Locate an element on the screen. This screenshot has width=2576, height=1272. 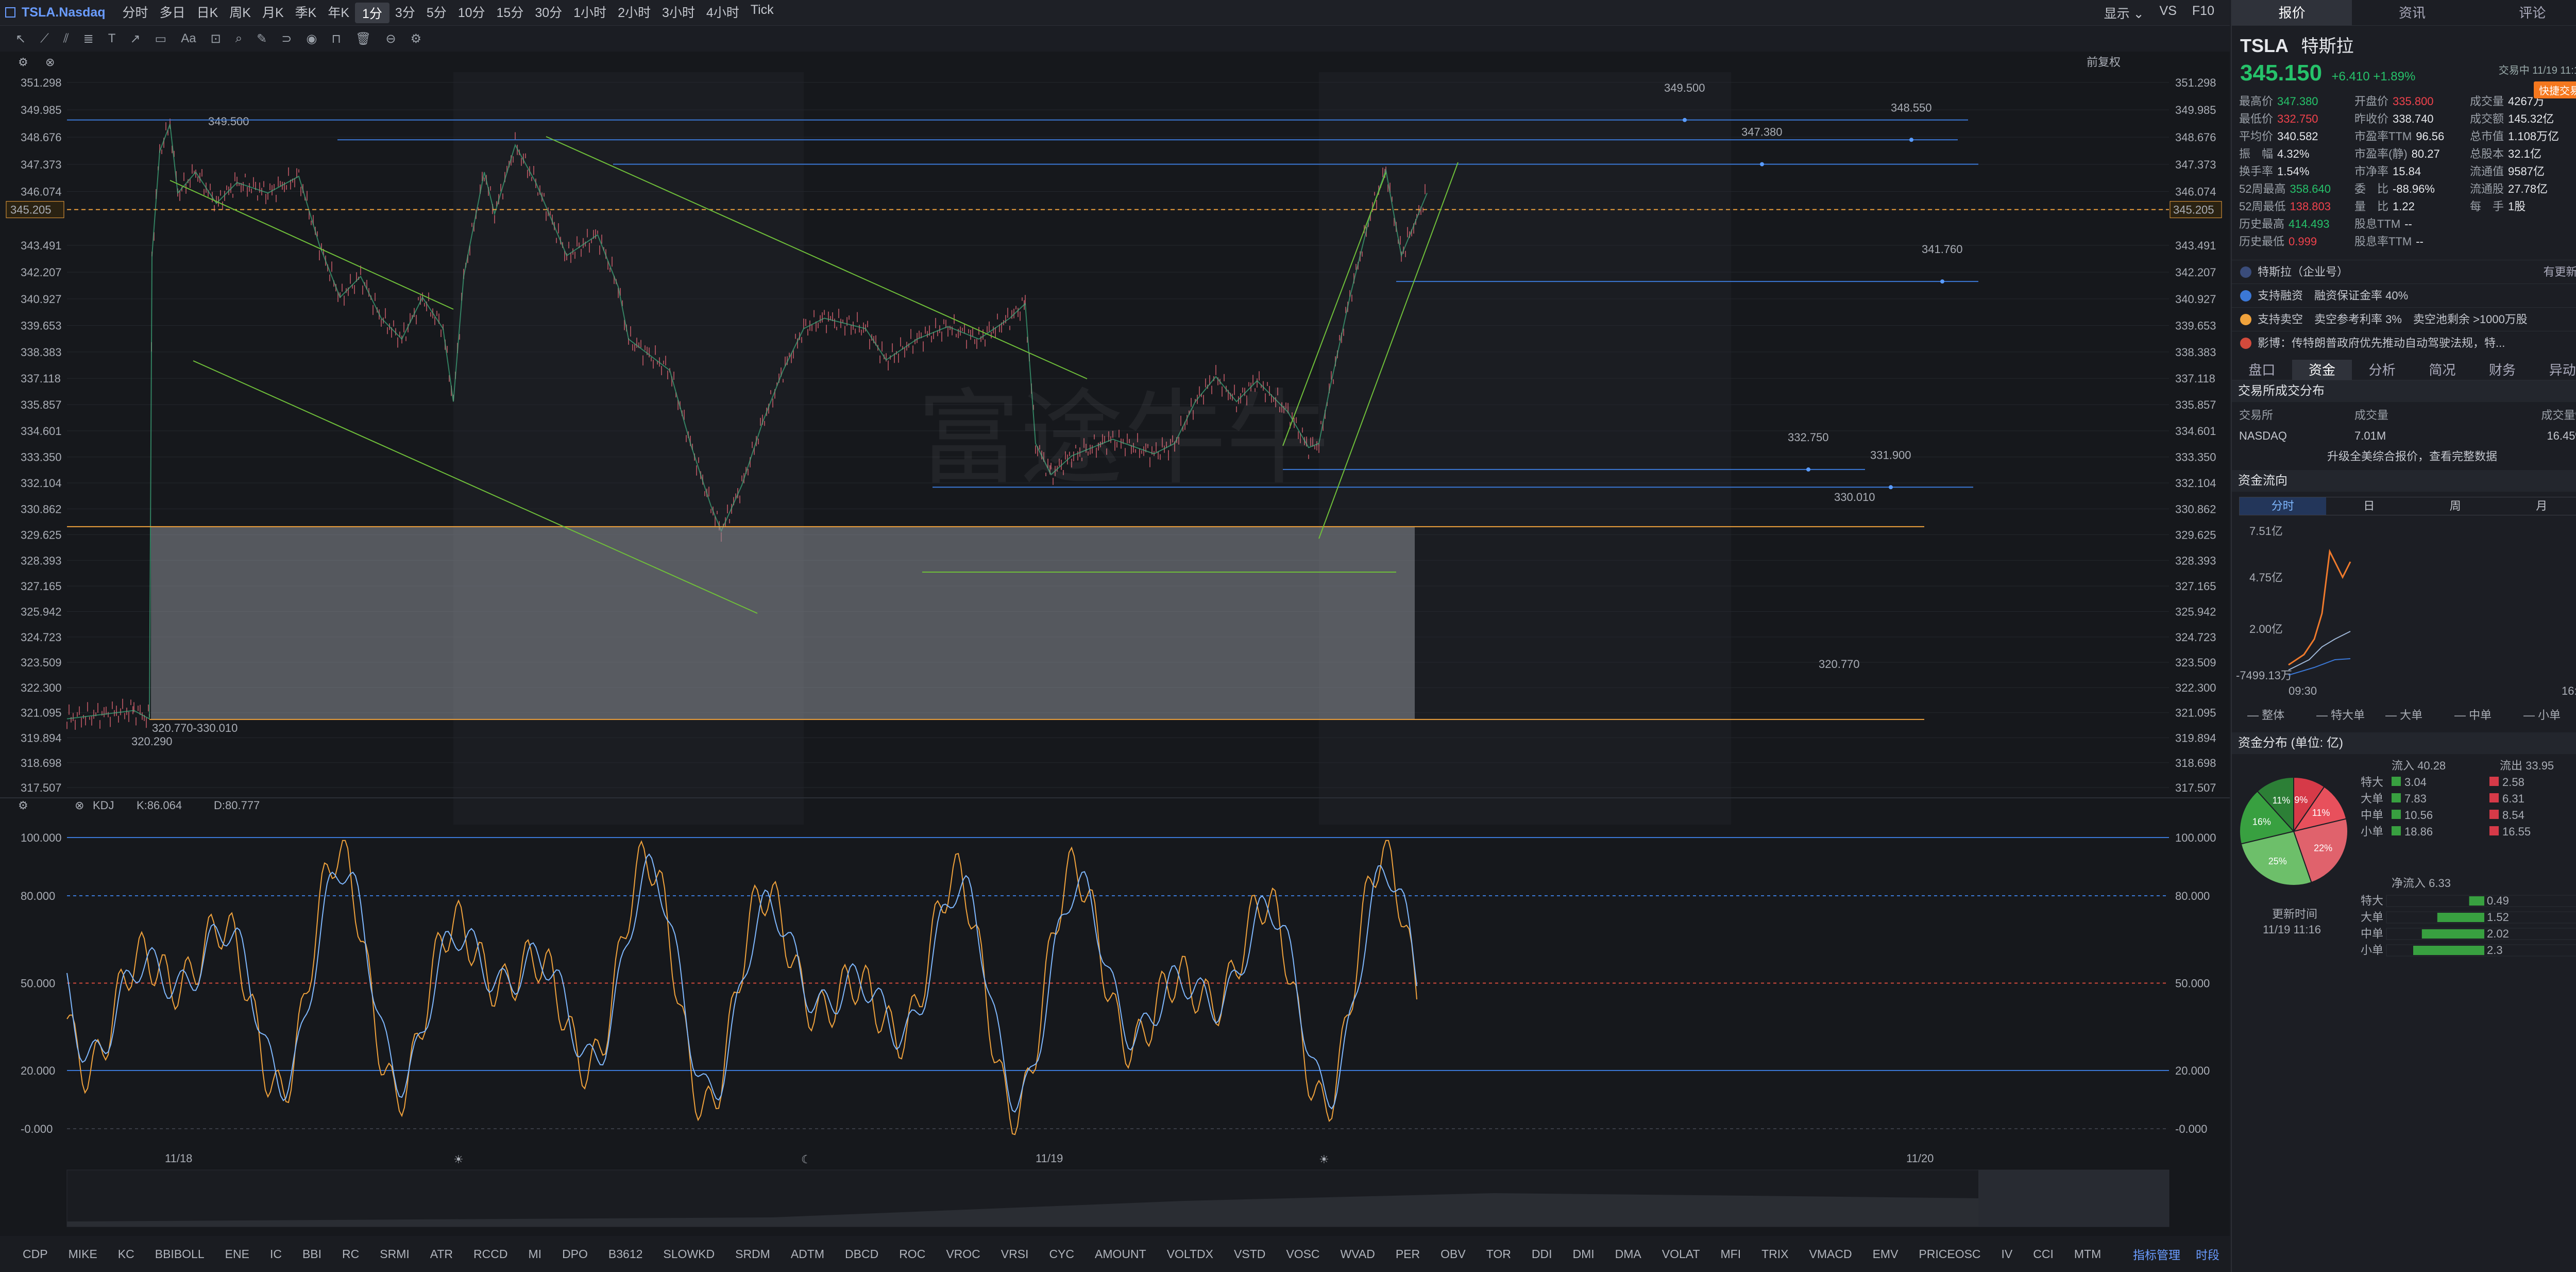
symbol-label: TSLA.Nasdaq is located at coordinates (64, 12).